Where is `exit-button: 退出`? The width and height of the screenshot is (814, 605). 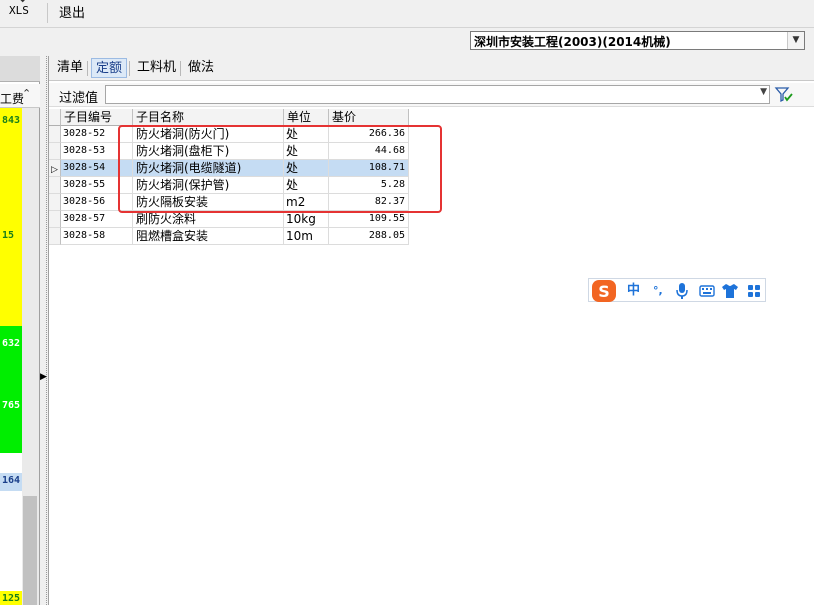
exit-button: 退出 is located at coordinates (75, 13).